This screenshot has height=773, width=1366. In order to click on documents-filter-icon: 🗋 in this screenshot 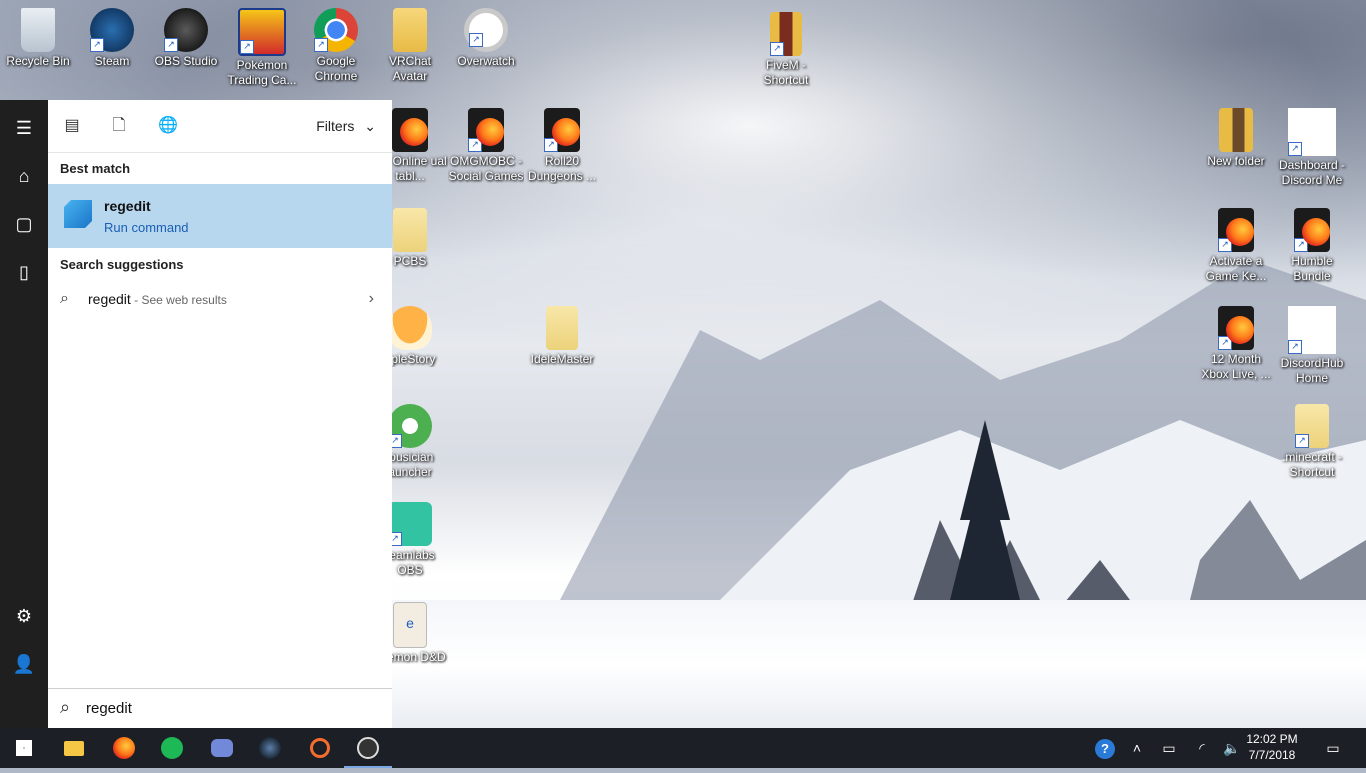, I will do `click(119, 126)`.